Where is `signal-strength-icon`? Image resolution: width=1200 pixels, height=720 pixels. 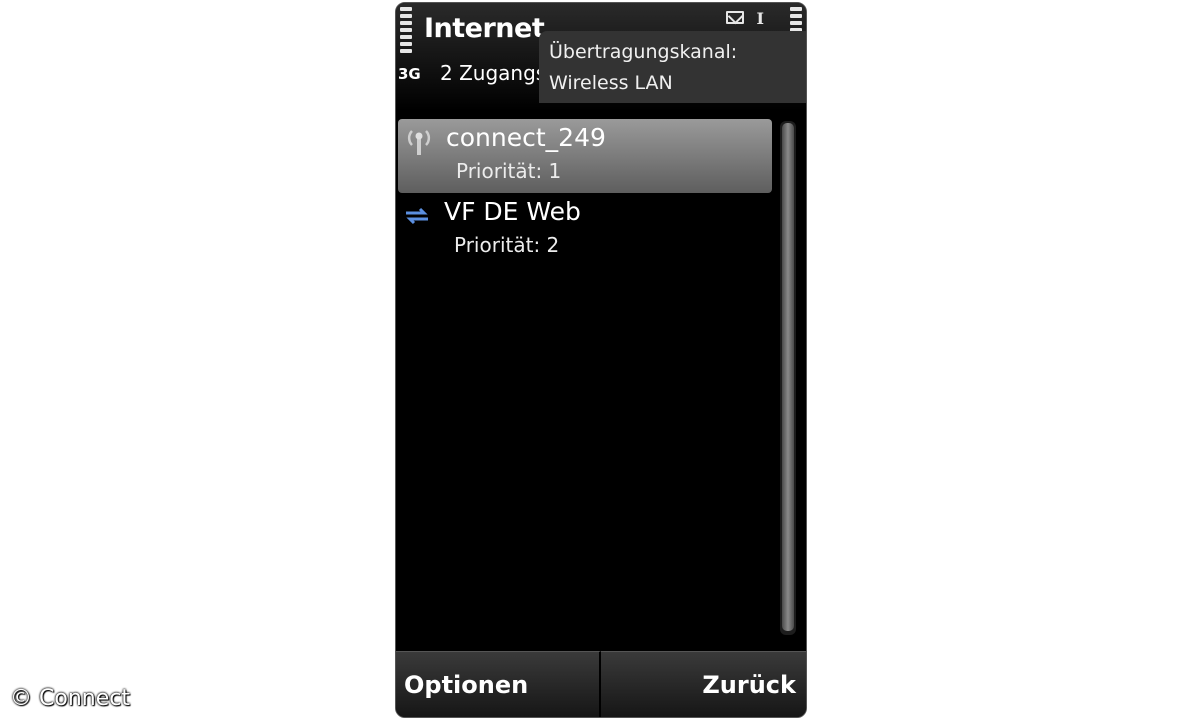
signal-strength-icon is located at coordinates (406, 30).